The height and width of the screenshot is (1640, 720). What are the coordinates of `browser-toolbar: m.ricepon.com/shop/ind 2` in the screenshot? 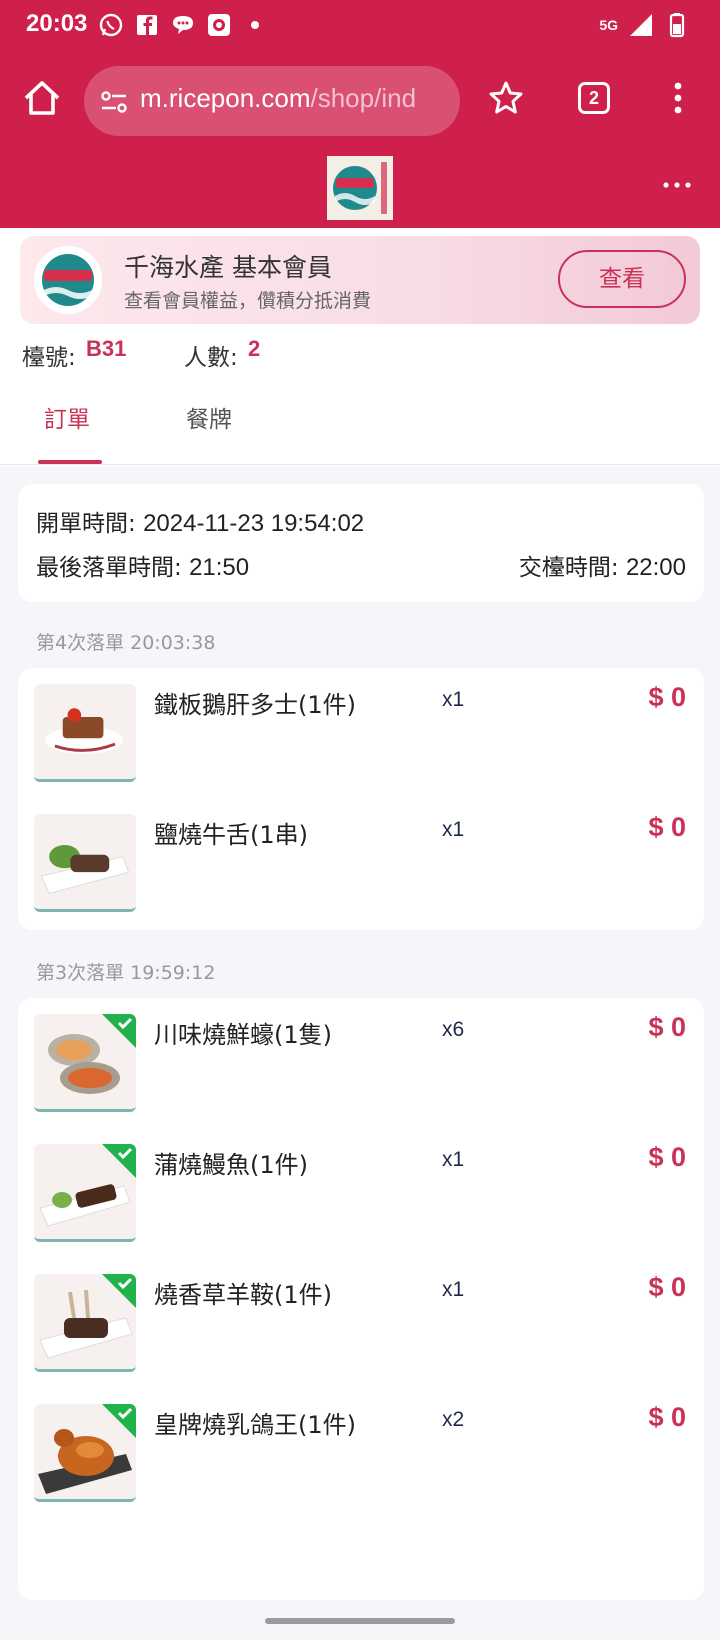 It's located at (360, 100).